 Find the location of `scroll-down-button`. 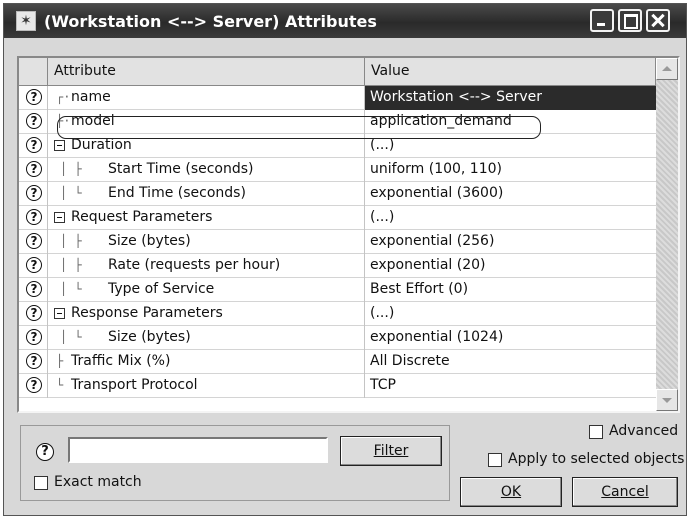

scroll-down-button is located at coordinates (667, 400).